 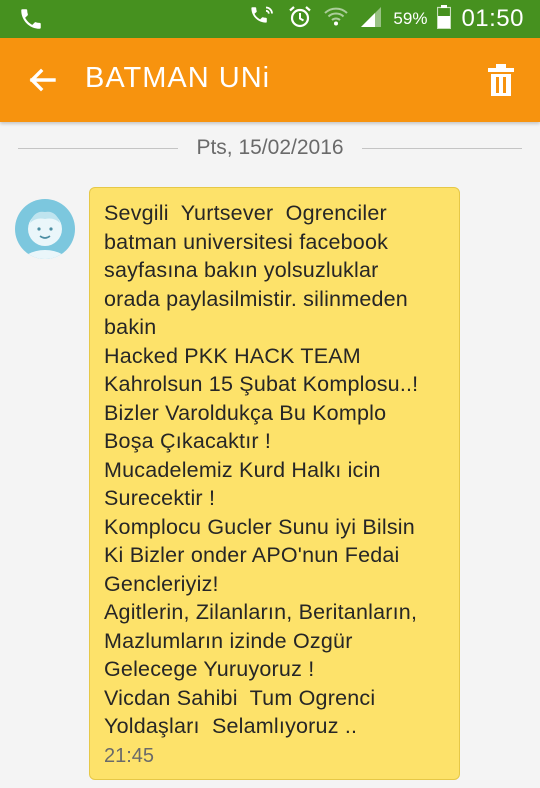 What do you see at coordinates (371, 19) in the screenshot?
I see `signal-icon` at bounding box center [371, 19].